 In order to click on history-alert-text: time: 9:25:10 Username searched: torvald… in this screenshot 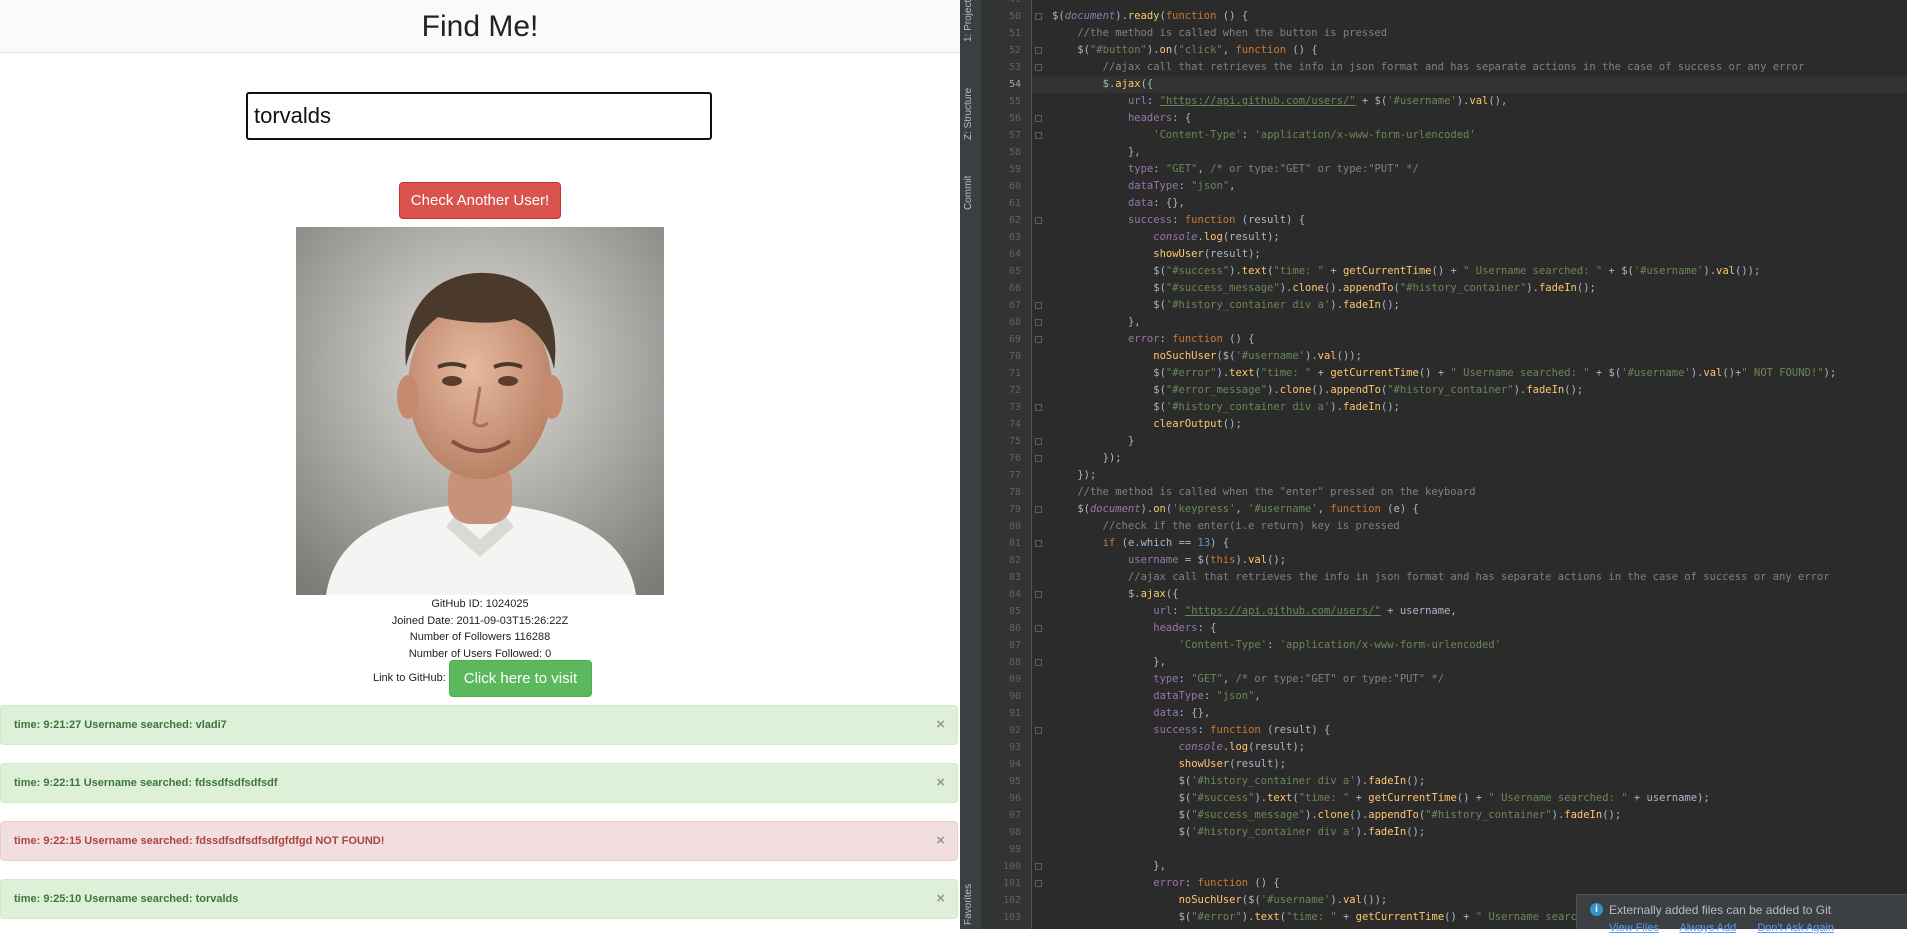, I will do `click(126, 899)`.